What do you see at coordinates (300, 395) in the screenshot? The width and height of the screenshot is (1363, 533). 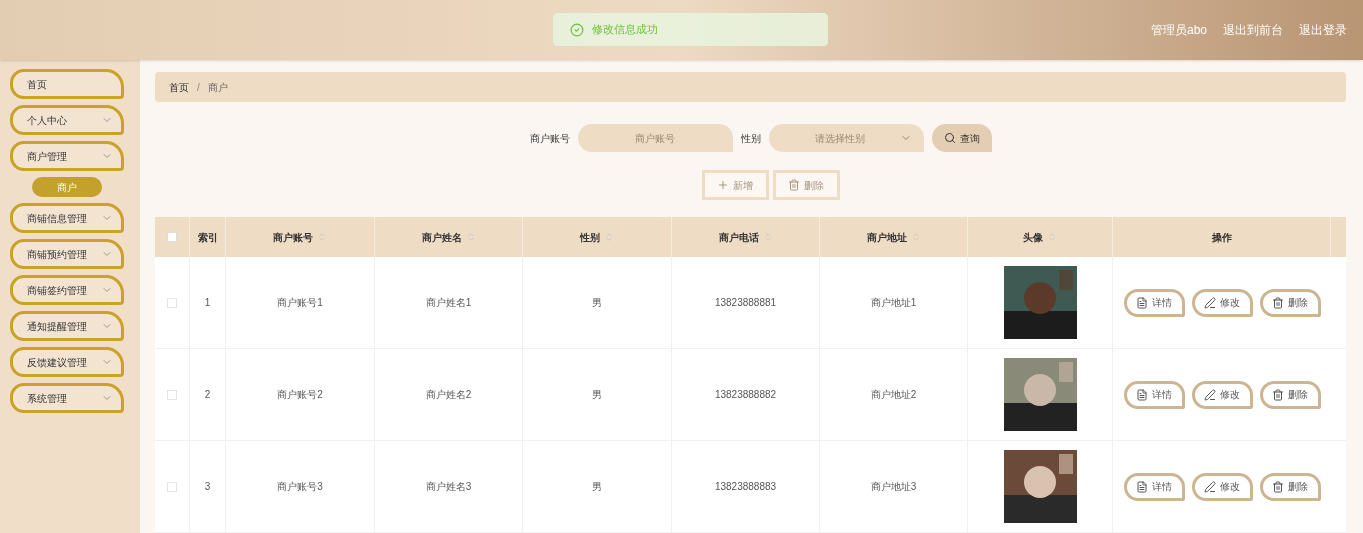 I see `table-cell-text: 商户账号2` at bounding box center [300, 395].